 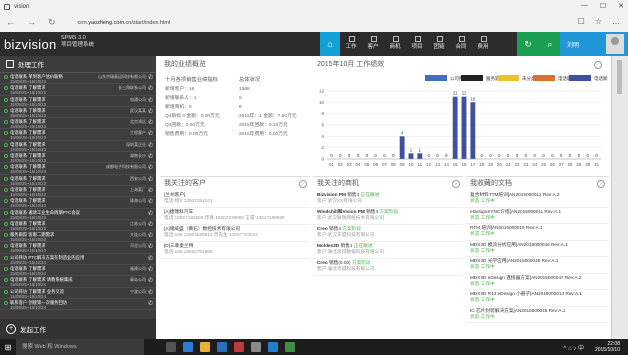 What do you see at coordinates (373, 44) in the screenshot?
I see `menu-item-customer: 客户` at bounding box center [373, 44].